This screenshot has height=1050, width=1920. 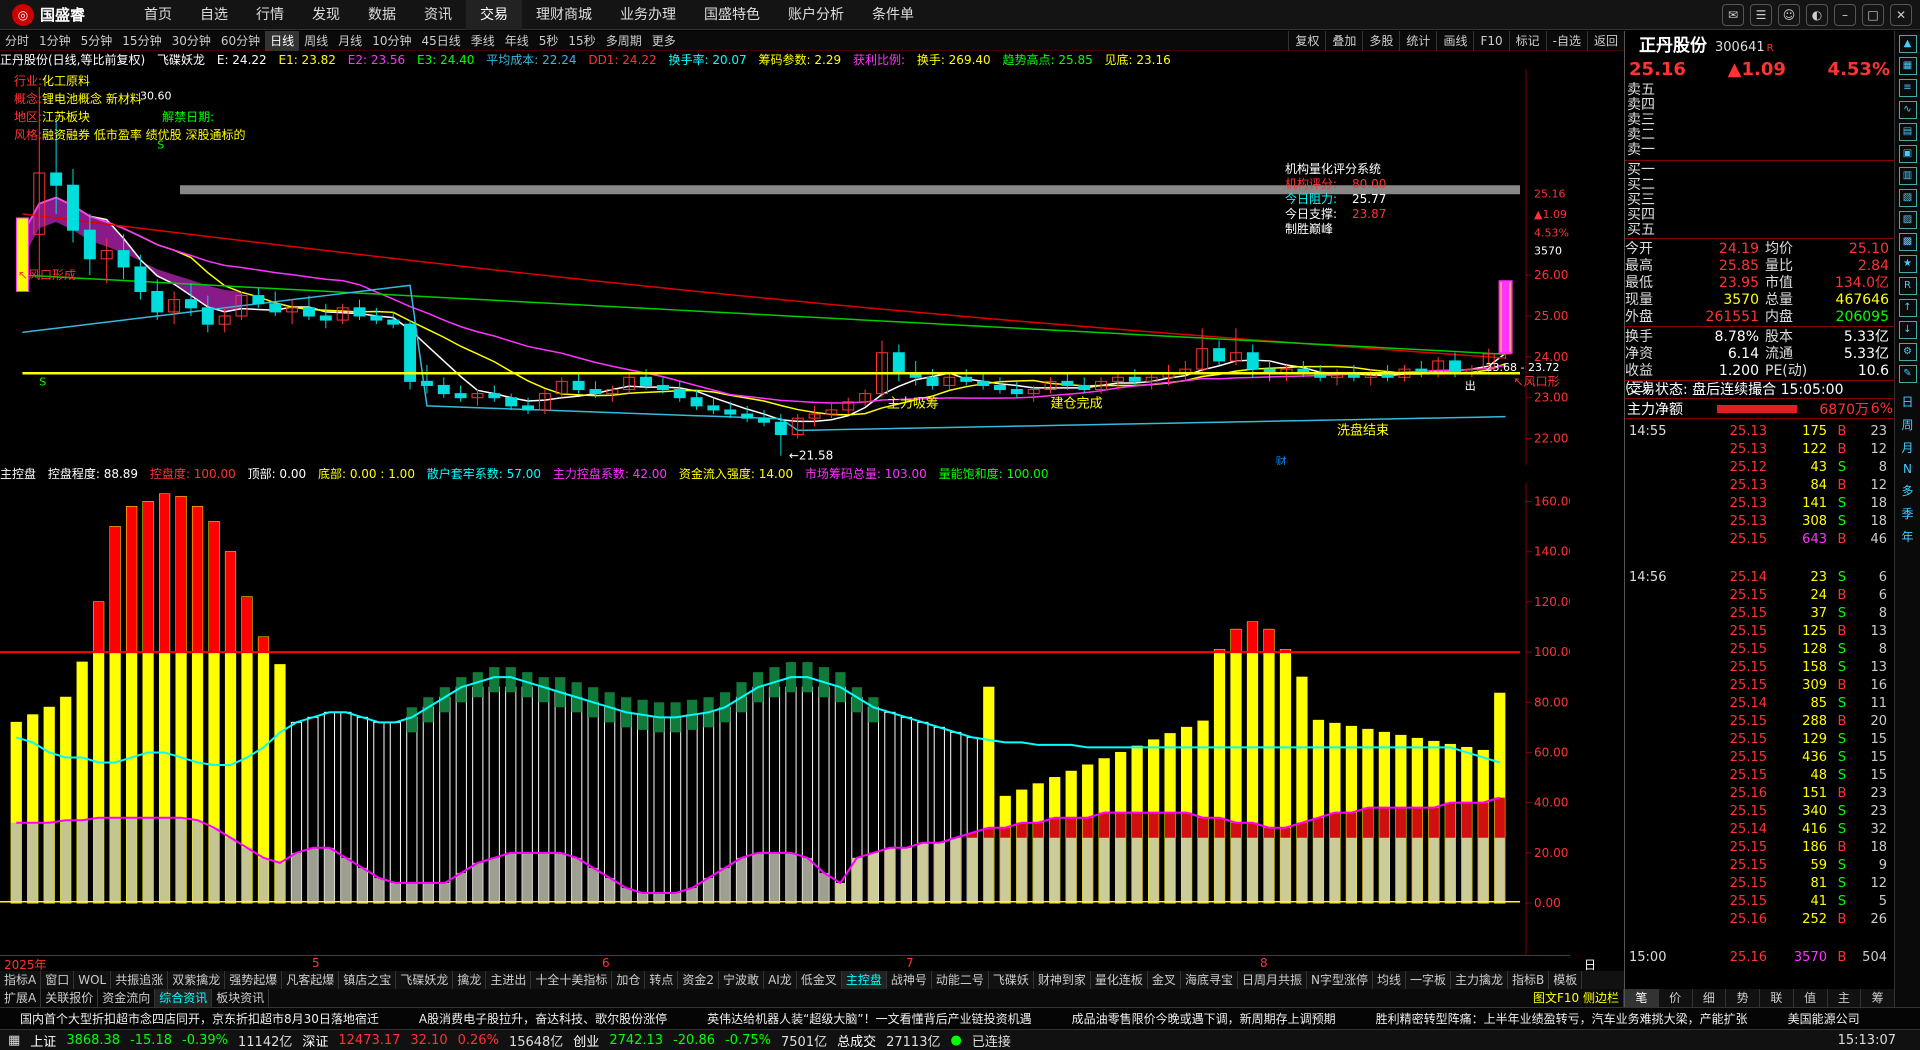 I want to click on indicator-tab-0: 指标A, so click(x=21, y=980).